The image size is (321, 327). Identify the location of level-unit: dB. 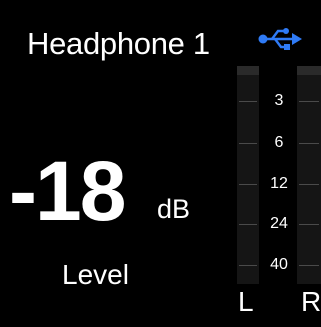
(174, 209).